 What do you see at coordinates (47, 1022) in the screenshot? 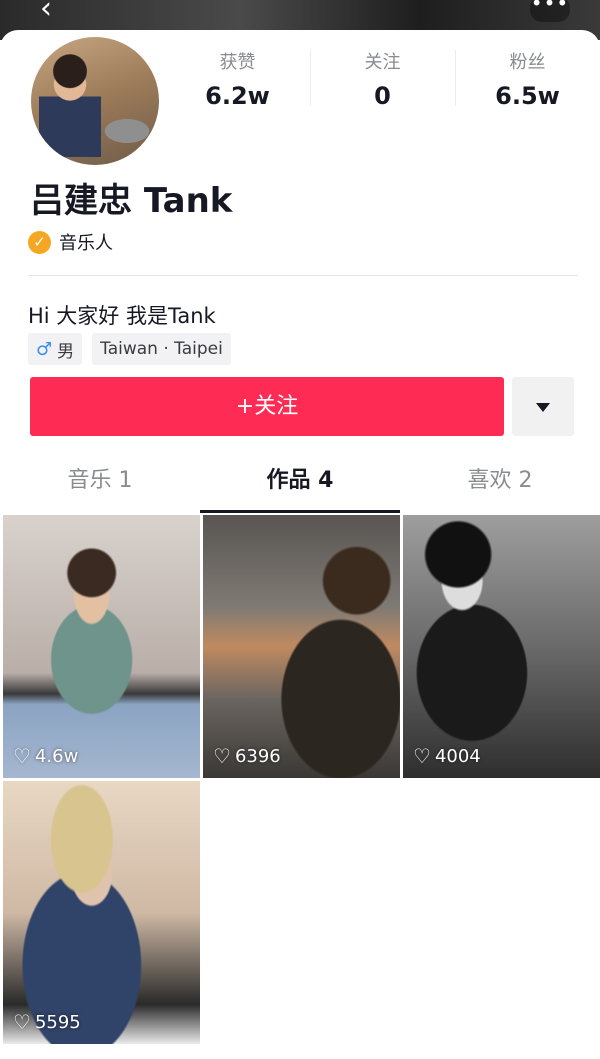
I see `like-count: ♡ 5595` at bounding box center [47, 1022].